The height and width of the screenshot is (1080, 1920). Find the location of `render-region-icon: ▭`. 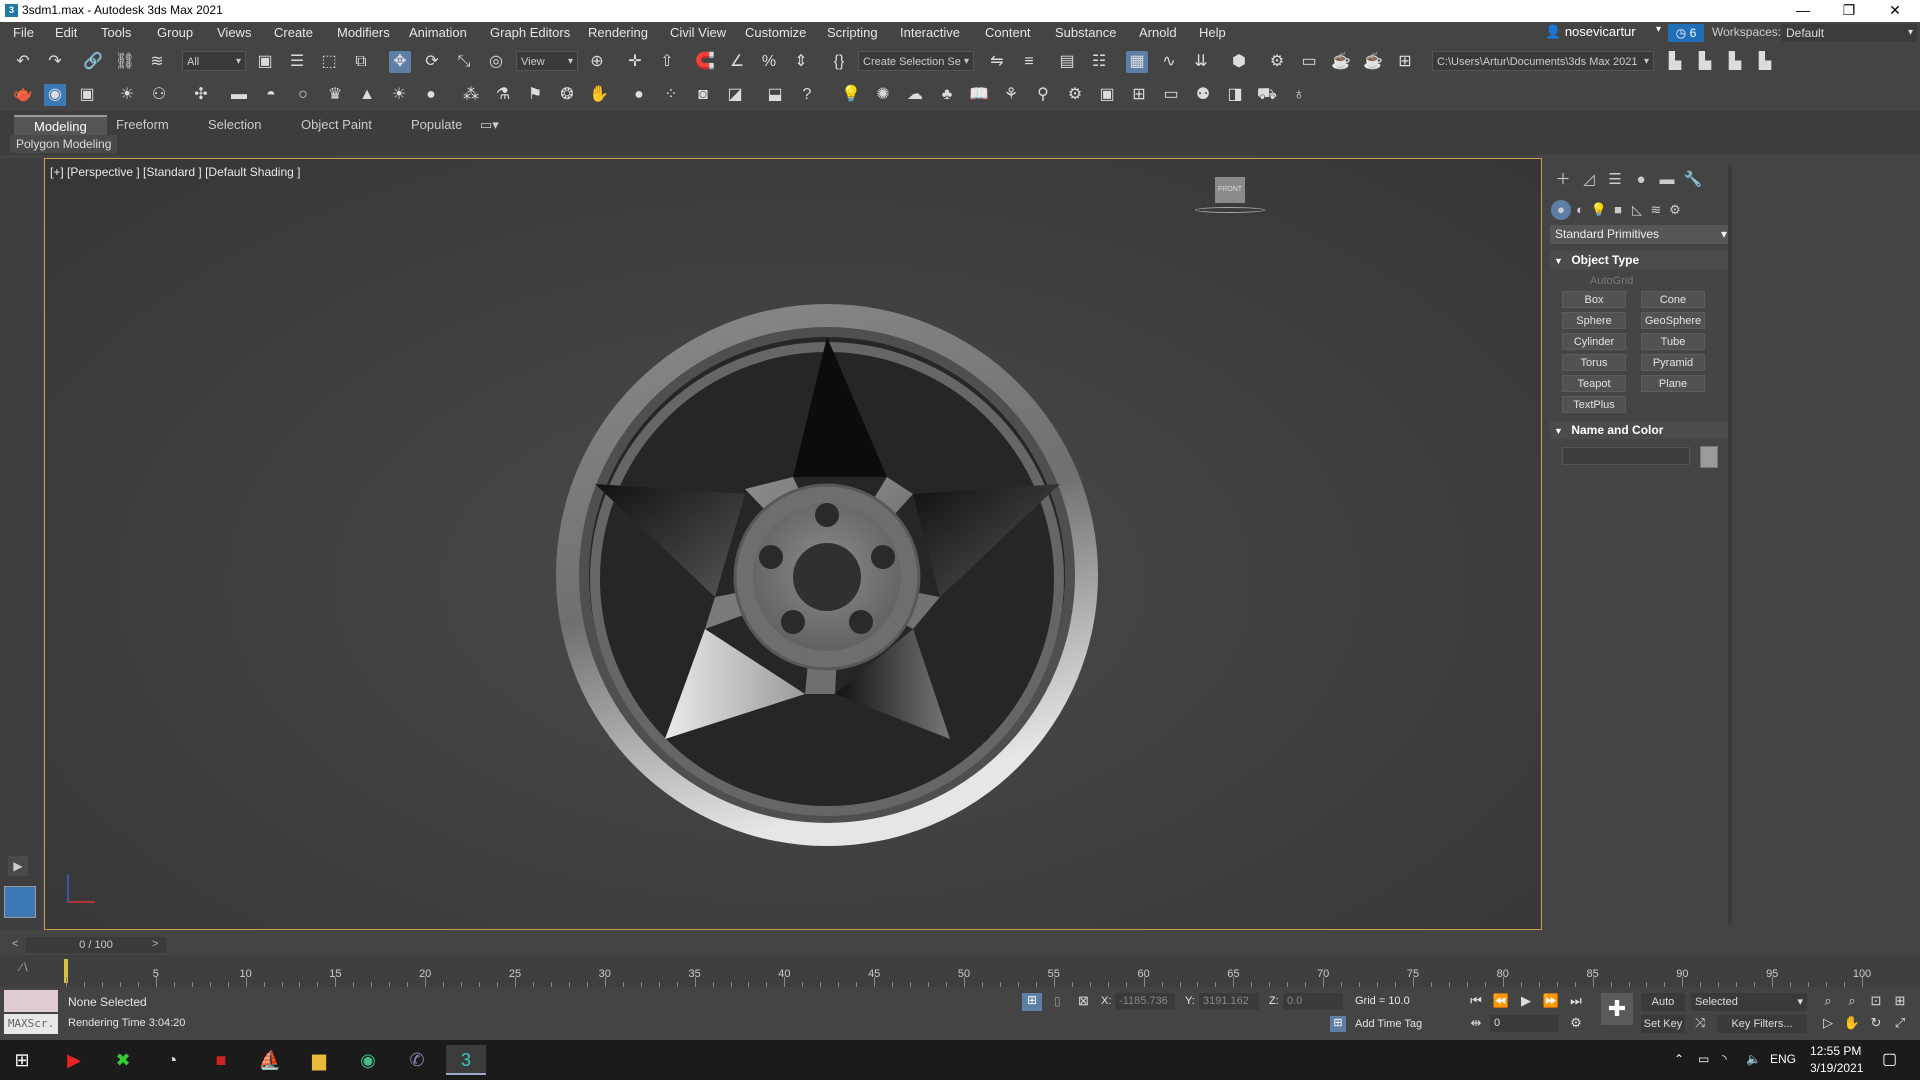

render-region-icon: ▭ is located at coordinates (1171, 95).